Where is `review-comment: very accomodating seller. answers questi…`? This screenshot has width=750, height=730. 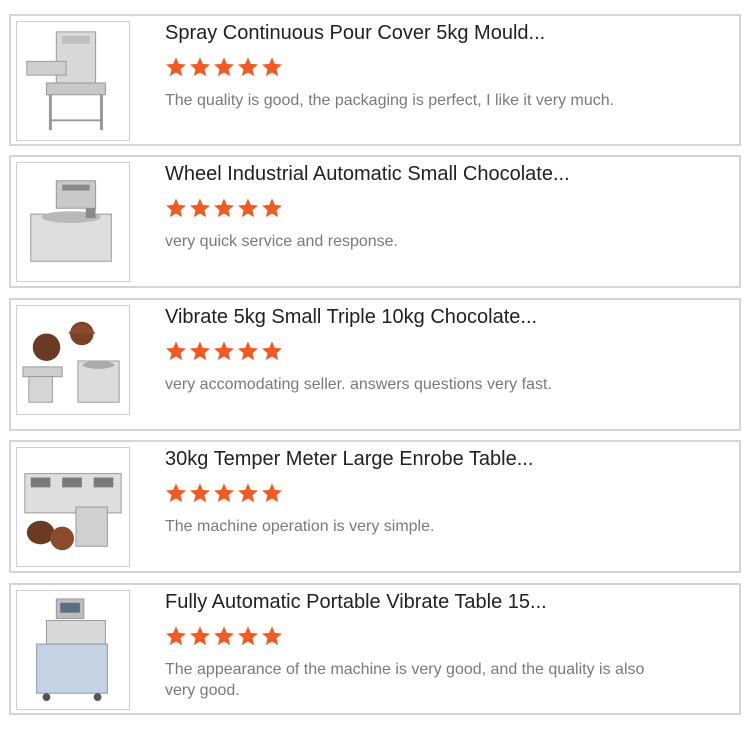 review-comment: very accomodating seller. answers questi… is located at coordinates (358, 384).